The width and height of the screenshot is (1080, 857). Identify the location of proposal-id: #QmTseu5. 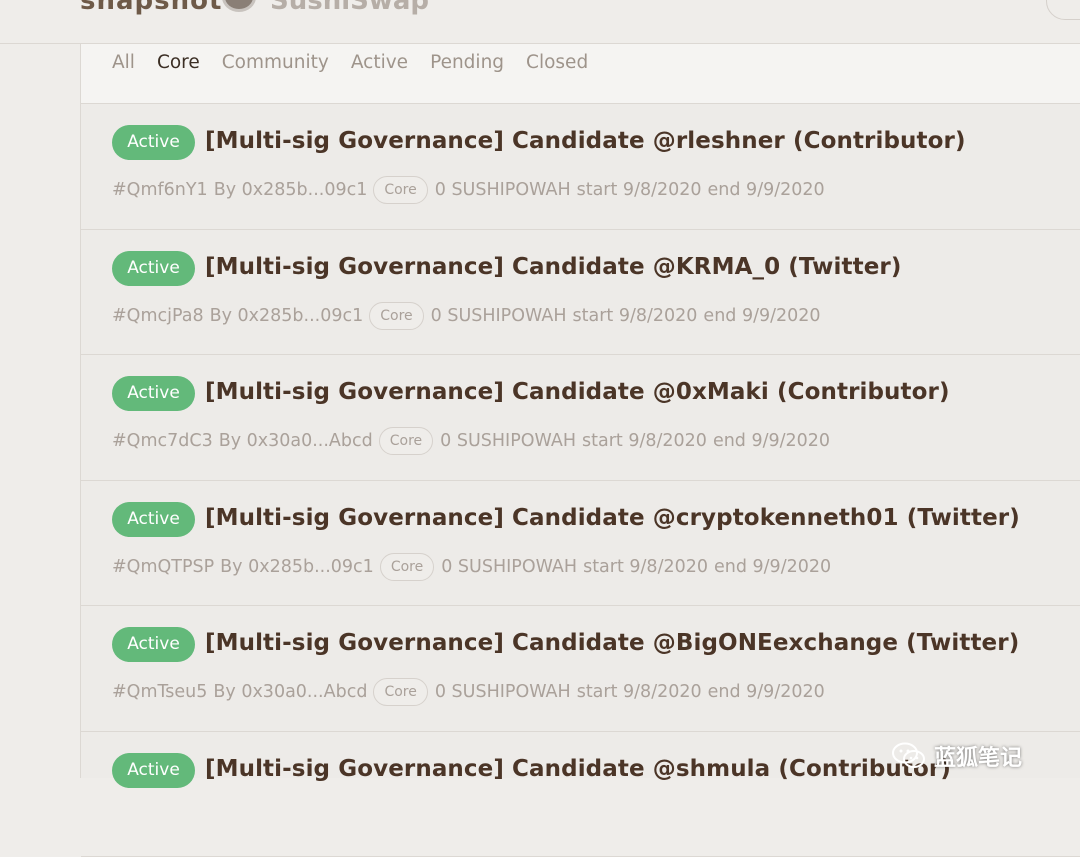
(159, 692).